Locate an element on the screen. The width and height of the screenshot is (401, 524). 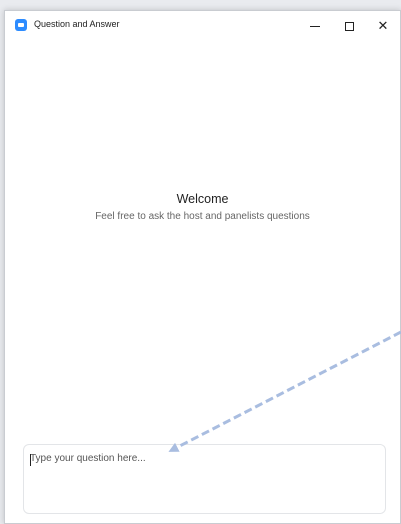
title-bar: Question and Answer ✕ is located at coordinates (202, 26).